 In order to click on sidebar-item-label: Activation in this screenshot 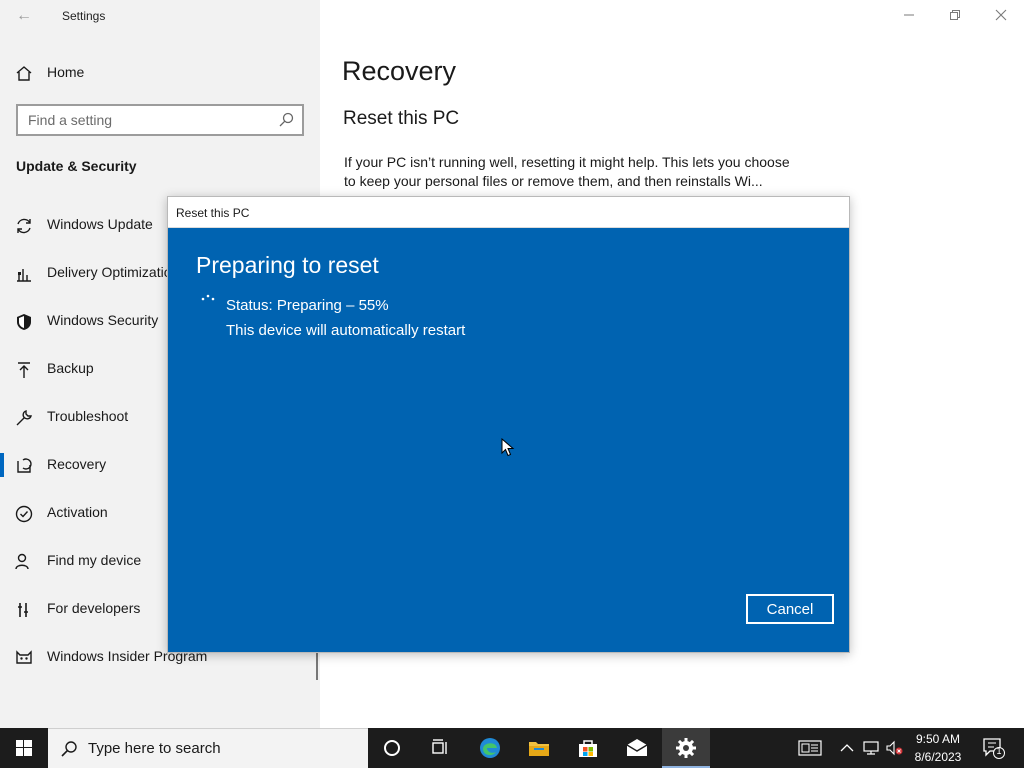, I will do `click(77, 512)`.